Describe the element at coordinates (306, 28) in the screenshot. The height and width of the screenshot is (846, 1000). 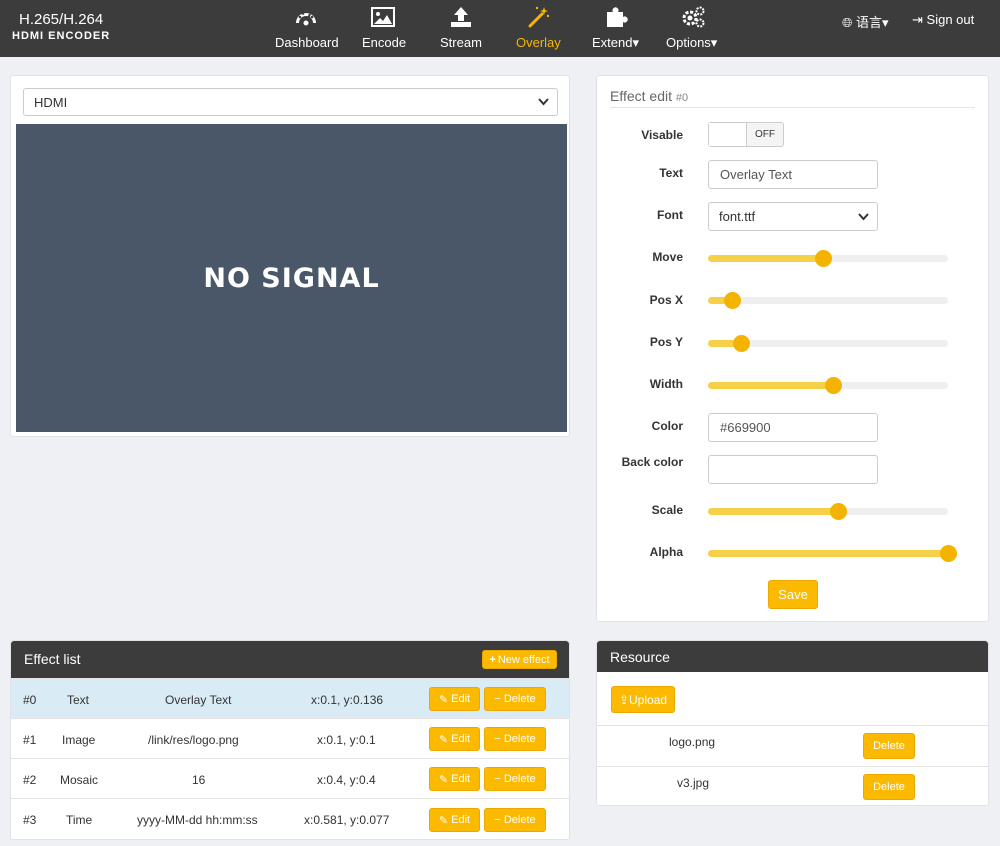
I see `nav-dashboard: Dashboard` at that location.